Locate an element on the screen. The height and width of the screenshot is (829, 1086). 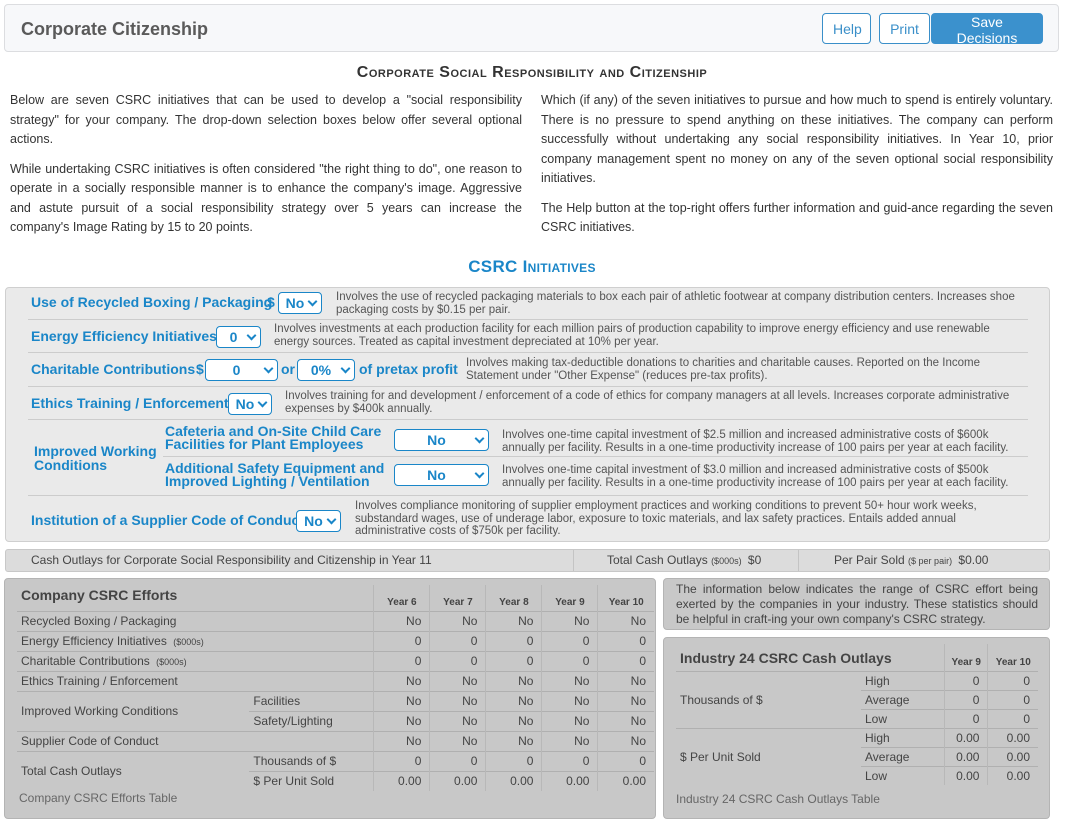
recycled-select: No is located at coordinates (300, 303).